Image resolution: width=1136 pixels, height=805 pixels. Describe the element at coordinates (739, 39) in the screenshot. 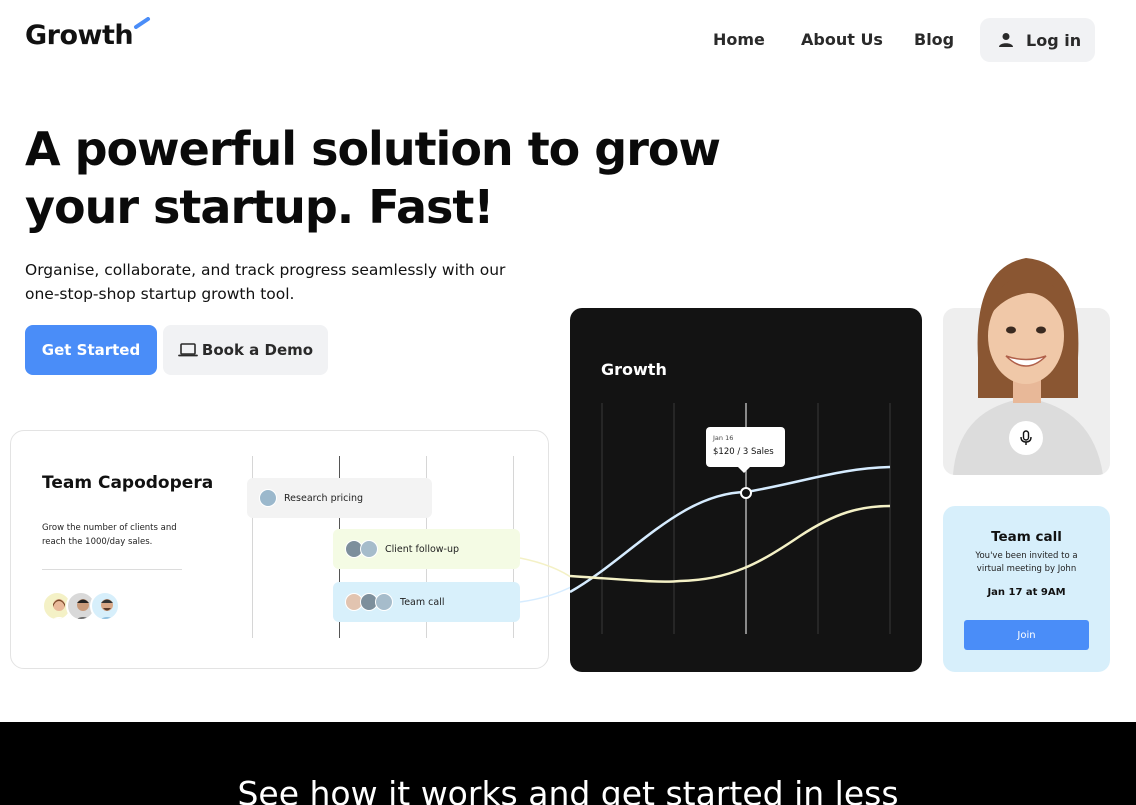

I see `nav-home-link: Home` at that location.